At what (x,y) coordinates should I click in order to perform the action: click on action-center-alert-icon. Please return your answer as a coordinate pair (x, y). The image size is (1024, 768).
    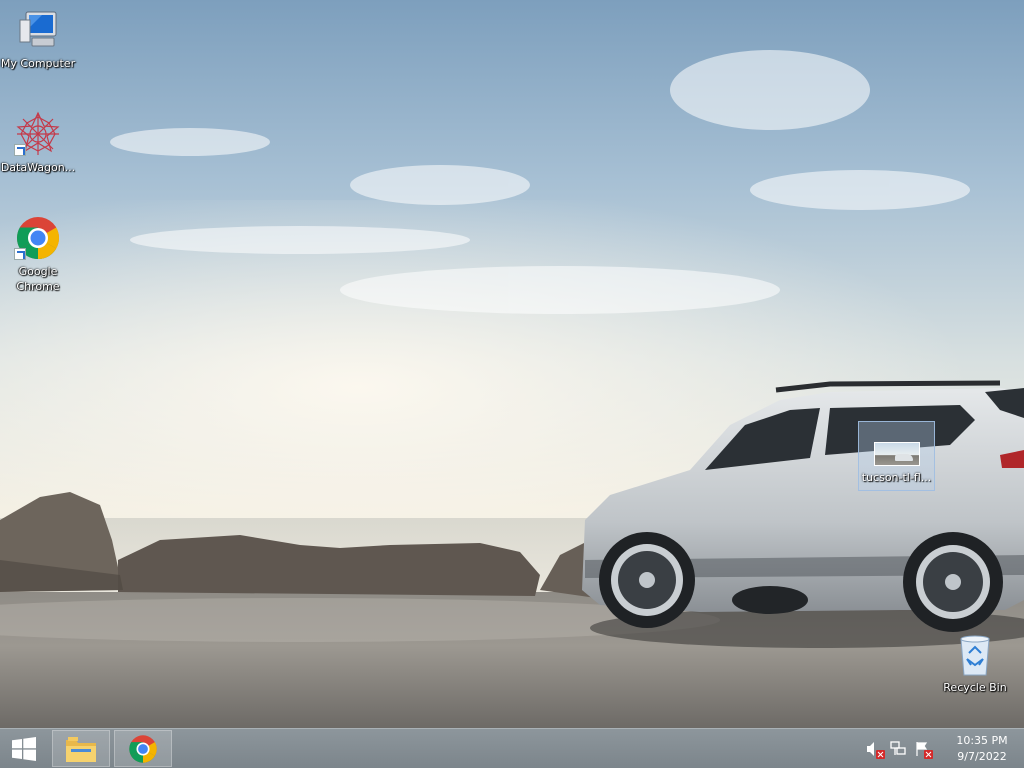
    Looking at the image, I should click on (923, 749).